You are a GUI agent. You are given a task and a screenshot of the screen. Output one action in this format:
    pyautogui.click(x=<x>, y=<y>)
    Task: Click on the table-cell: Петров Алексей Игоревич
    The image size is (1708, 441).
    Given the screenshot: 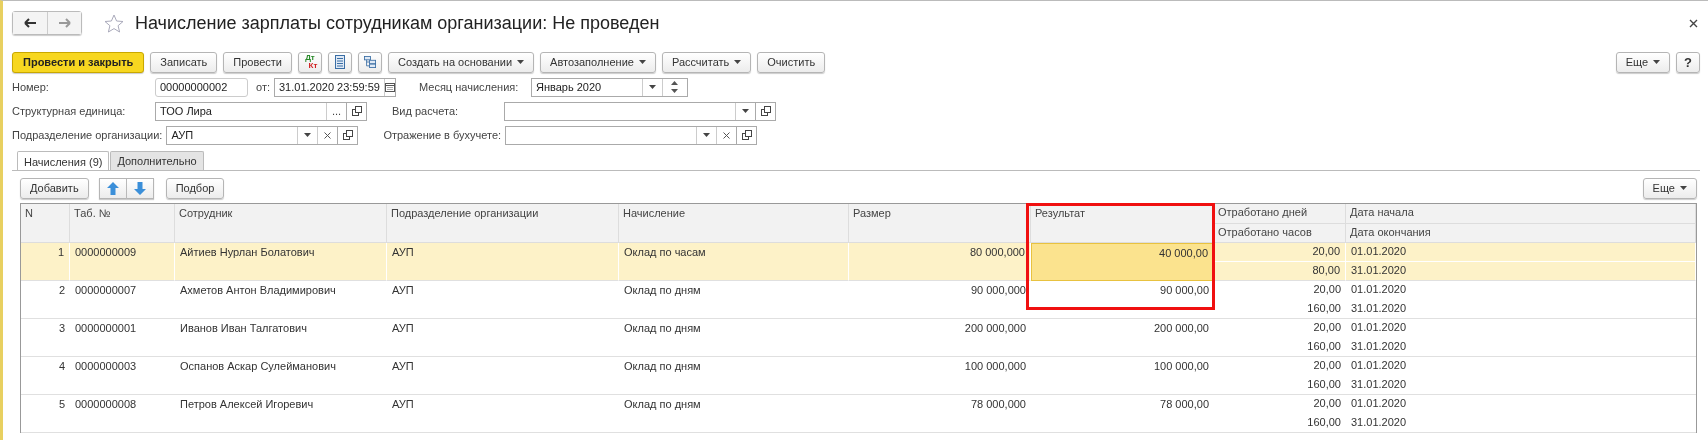 What is the action you would take?
    pyautogui.click(x=281, y=414)
    